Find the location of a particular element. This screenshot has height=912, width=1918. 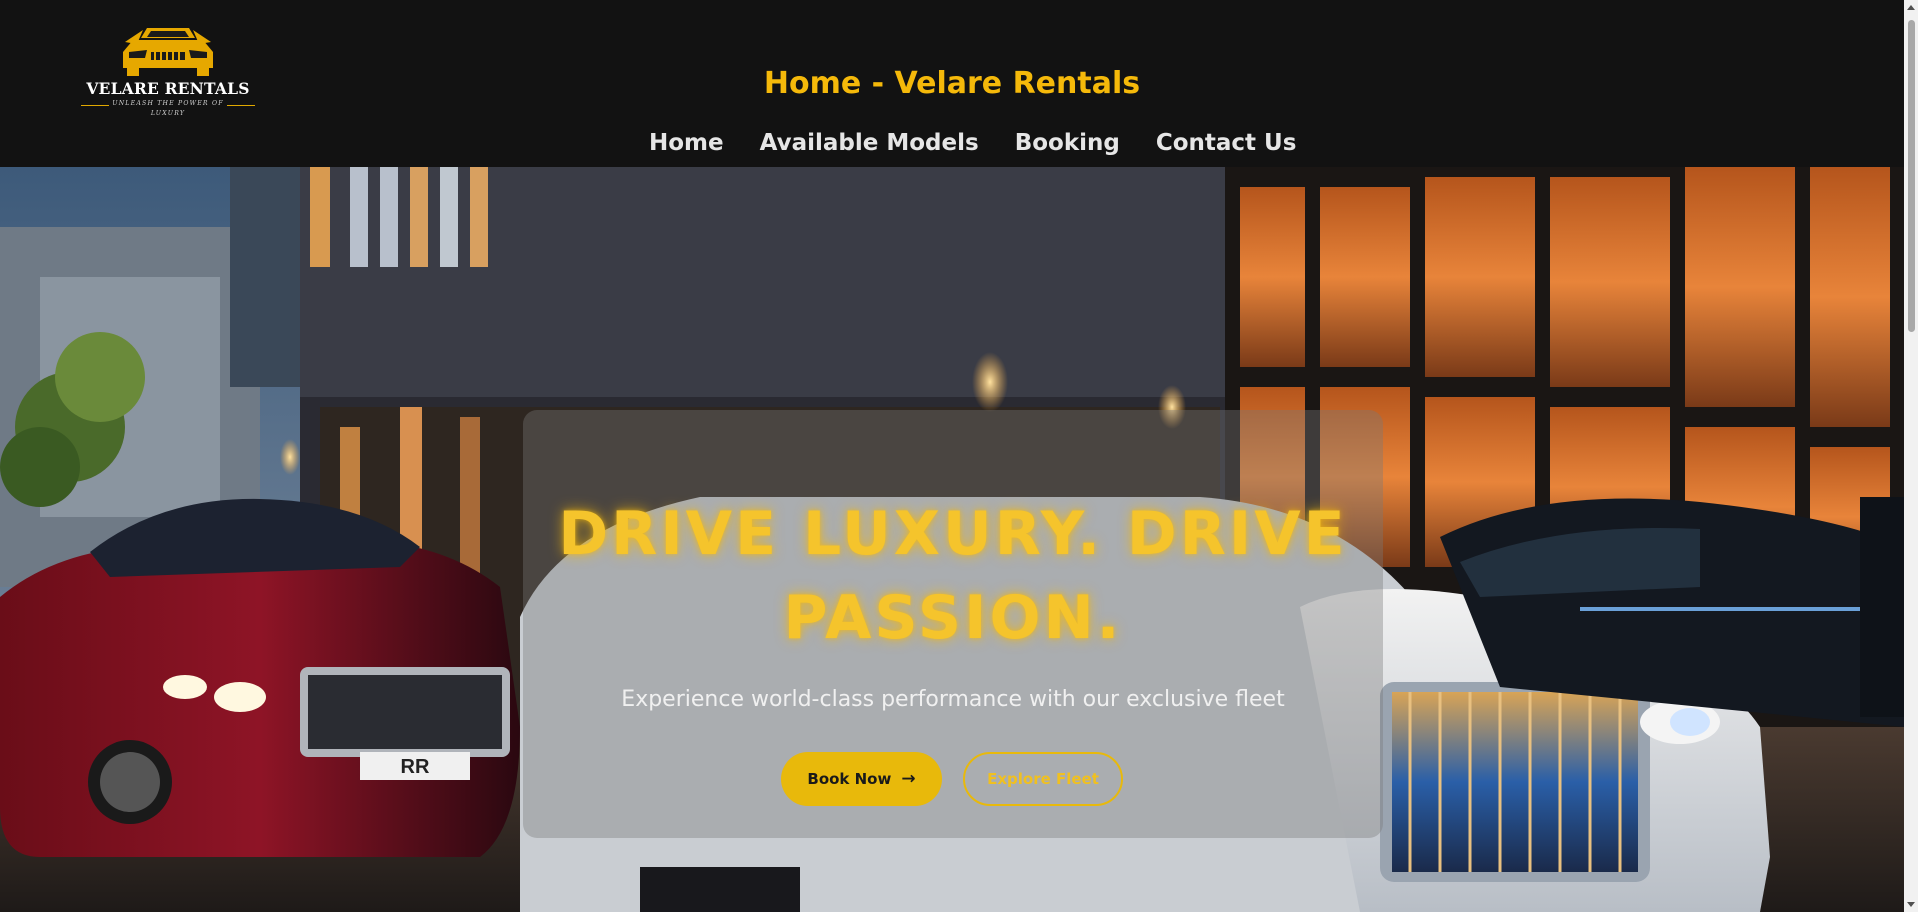

explore-fleet-label: Explore Fleet is located at coordinates (1043, 779).